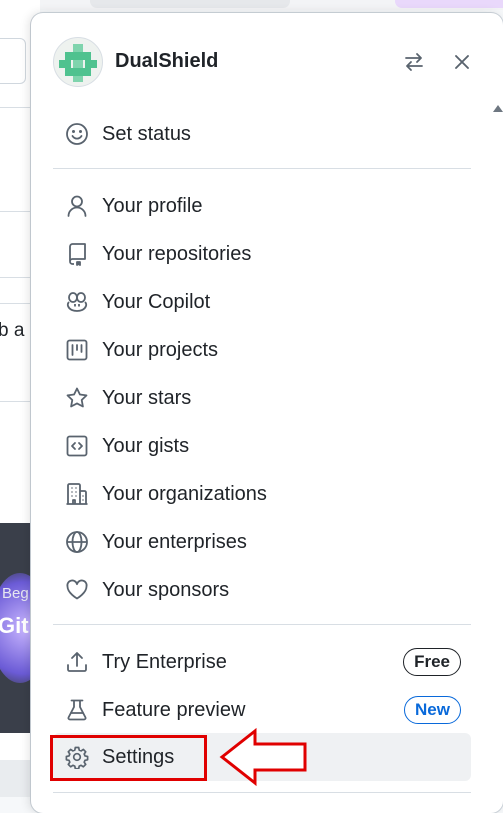 The width and height of the screenshot is (503, 813). Describe the element at coordinates (146, 445) in the screenshot. I see `menu-item-label: Your gists` at that location.